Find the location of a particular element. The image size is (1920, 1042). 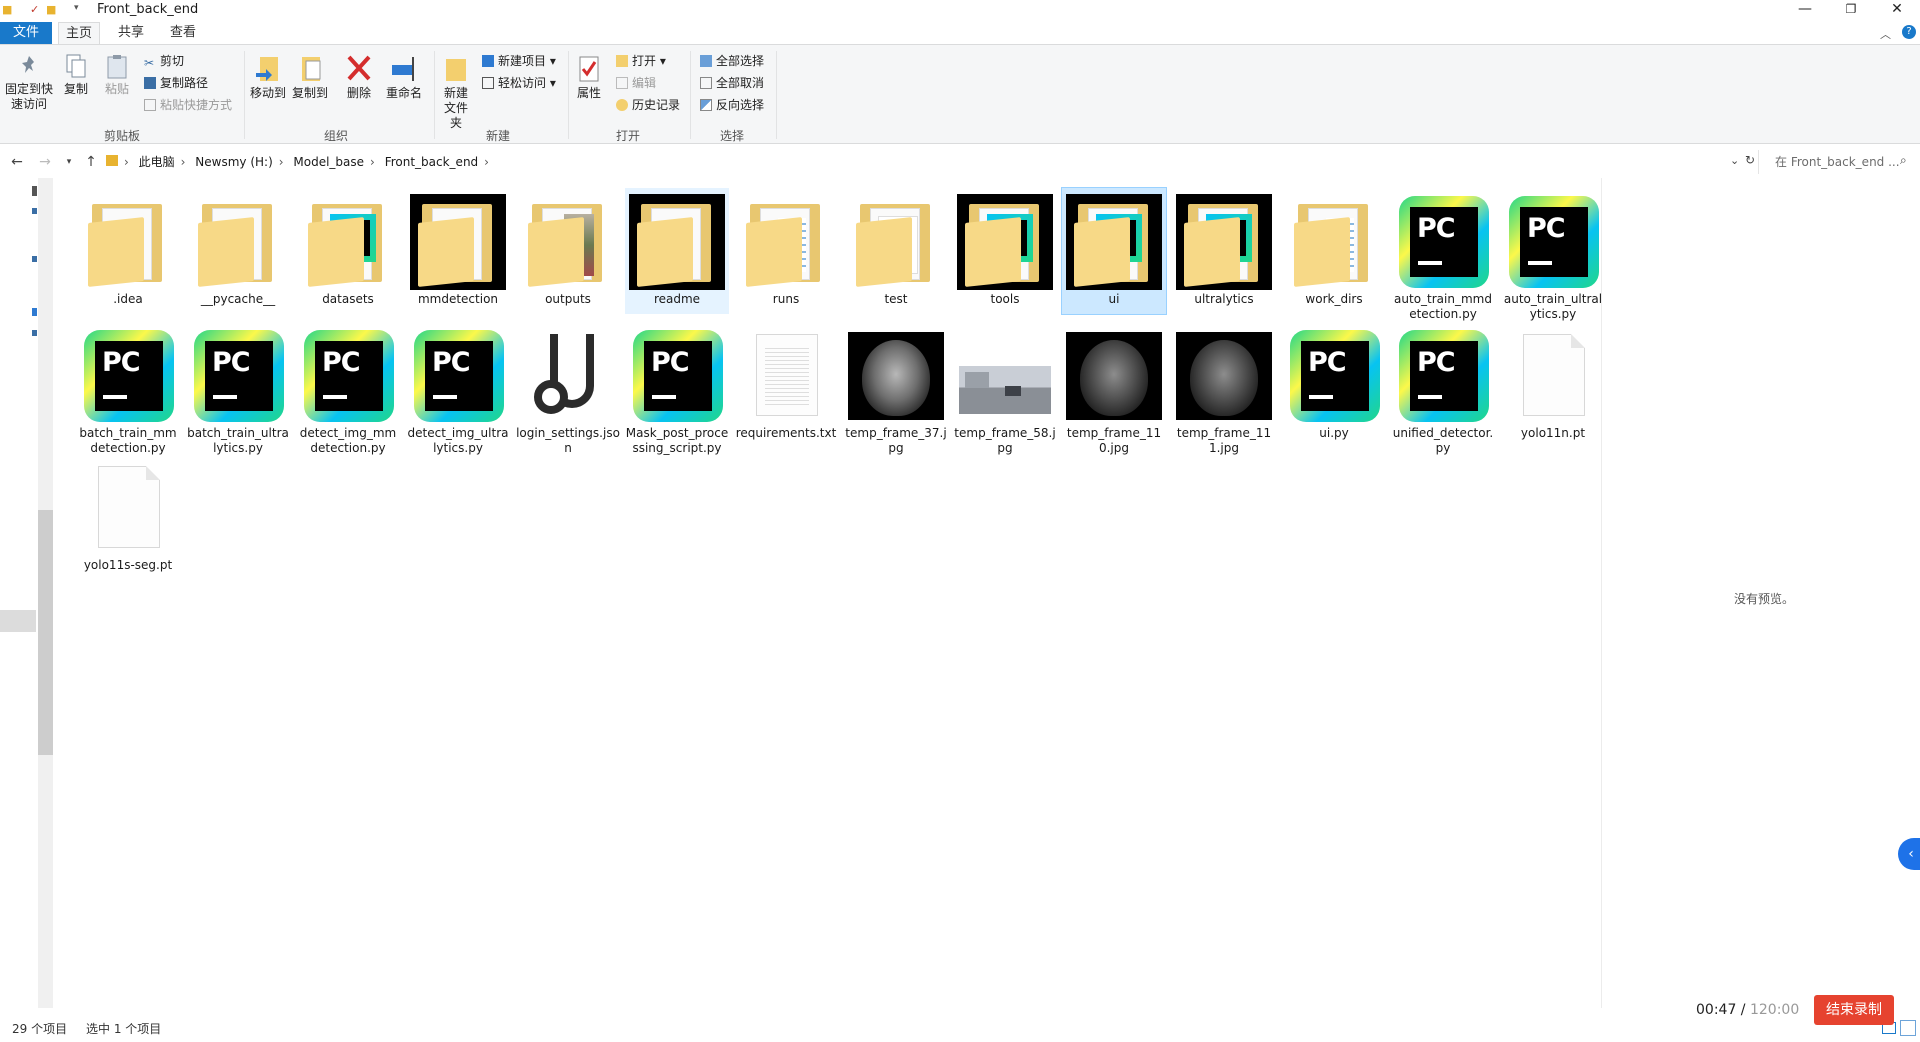

folder-item: mmdetection is located at coordinates (458, 251).